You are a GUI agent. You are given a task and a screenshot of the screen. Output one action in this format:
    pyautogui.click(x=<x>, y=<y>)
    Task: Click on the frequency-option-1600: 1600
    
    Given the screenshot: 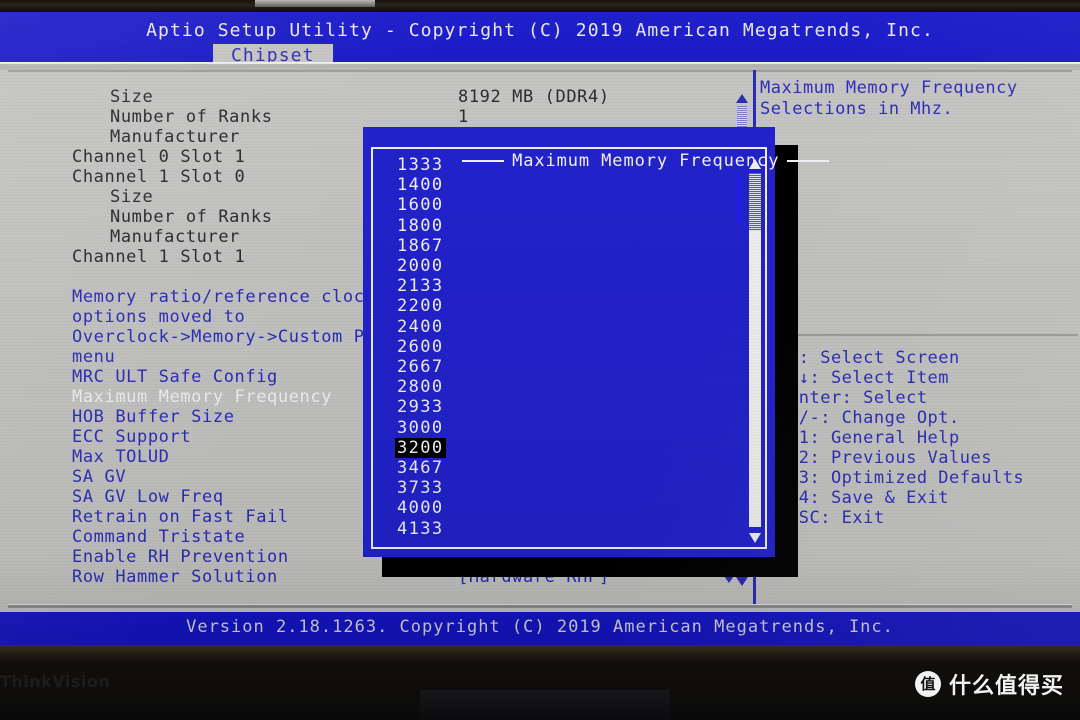 What is the action you would take?
    pyautogui.click(x=420, y=205)
    